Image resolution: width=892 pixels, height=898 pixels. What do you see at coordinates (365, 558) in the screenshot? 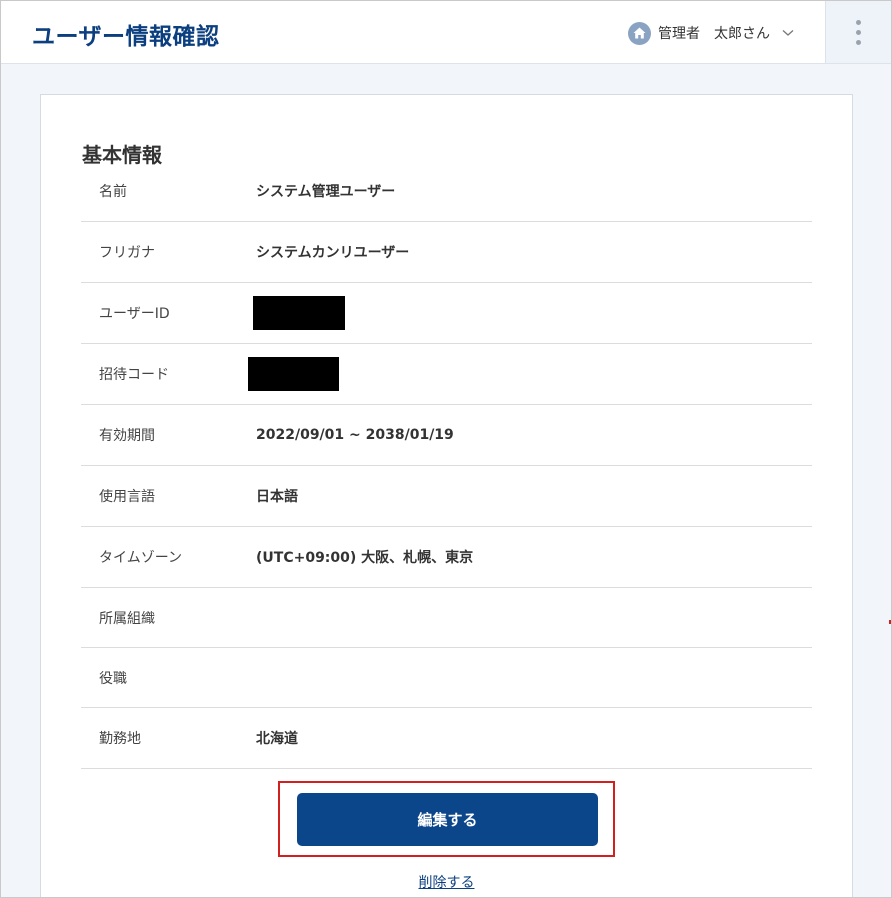
I see `row-value: (UTC+09:00) 大阪、札幌、東京` at bounding box center [365, 558].